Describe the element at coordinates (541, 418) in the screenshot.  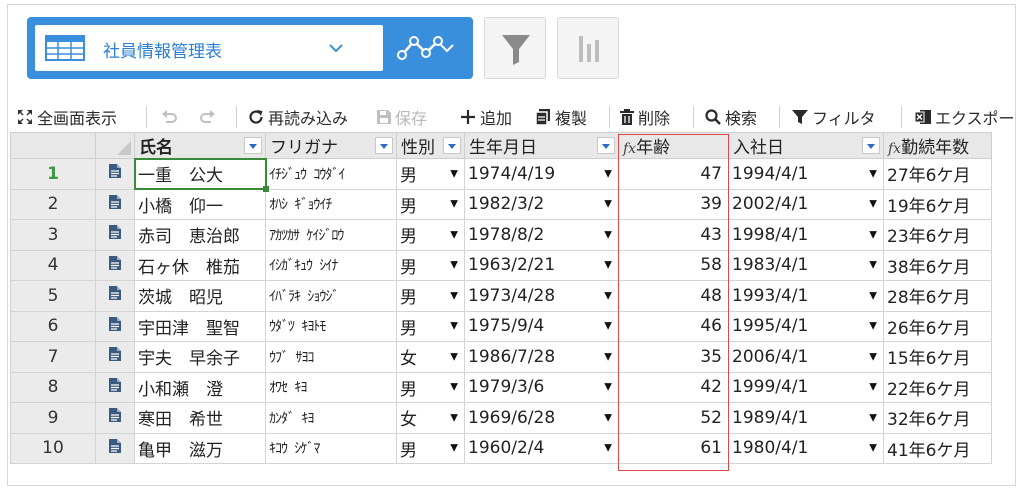
I see `cell-birth: 1969/6/28 ▼` at that location.